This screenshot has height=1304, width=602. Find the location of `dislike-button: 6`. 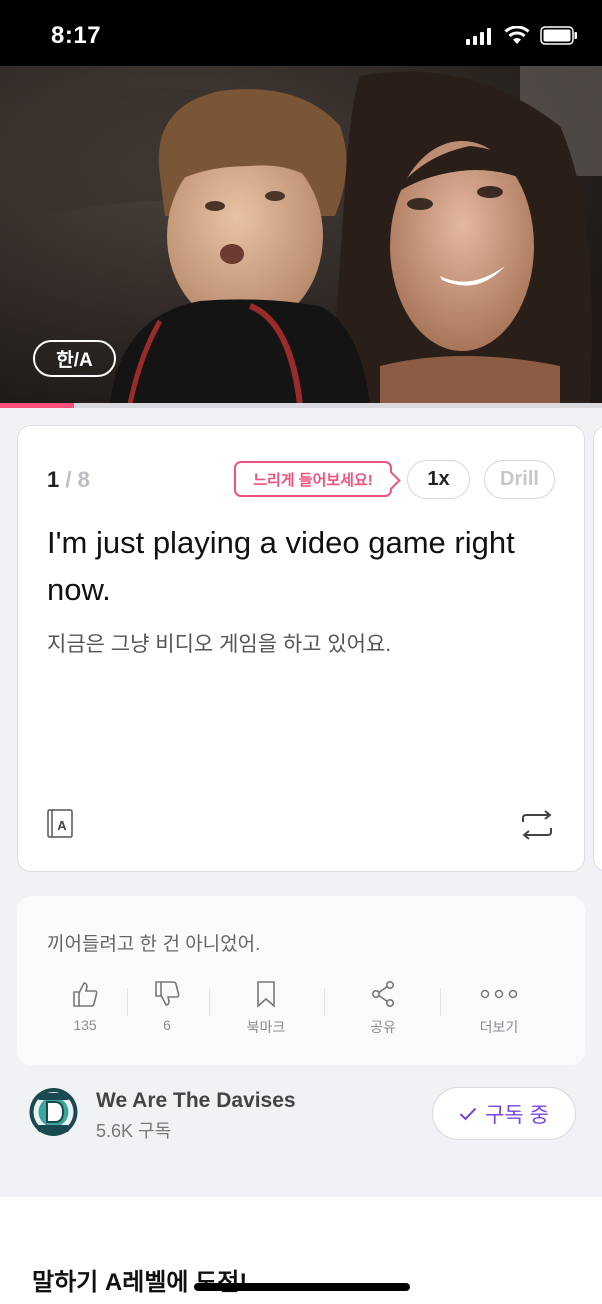

dislike-button: 6 is located at coordinates (167, 1006).